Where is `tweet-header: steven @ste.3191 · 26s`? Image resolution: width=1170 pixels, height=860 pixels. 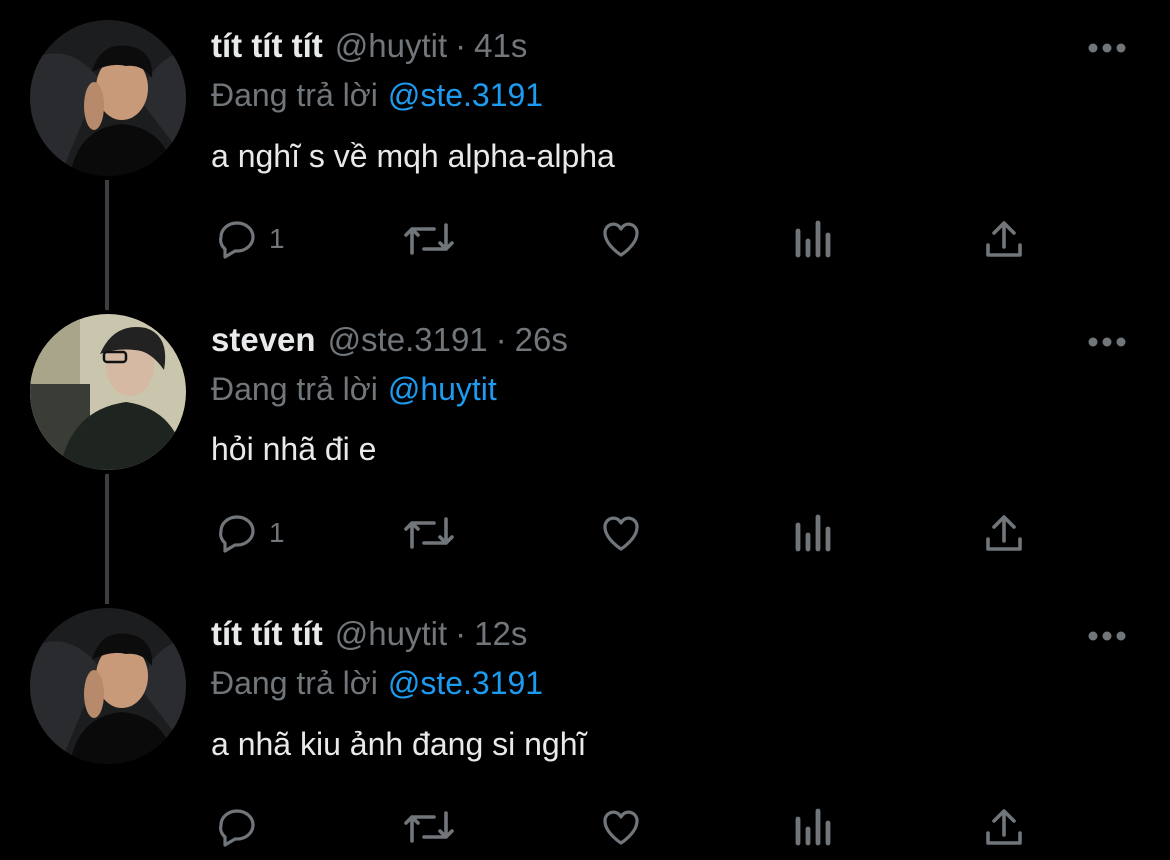 tweet-header: steven @ste.3191 · 26s is located at coordinates (389, 341).